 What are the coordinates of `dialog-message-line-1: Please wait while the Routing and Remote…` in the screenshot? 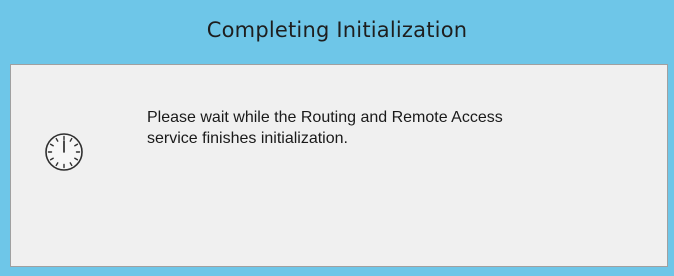 It's located at (325, 117).